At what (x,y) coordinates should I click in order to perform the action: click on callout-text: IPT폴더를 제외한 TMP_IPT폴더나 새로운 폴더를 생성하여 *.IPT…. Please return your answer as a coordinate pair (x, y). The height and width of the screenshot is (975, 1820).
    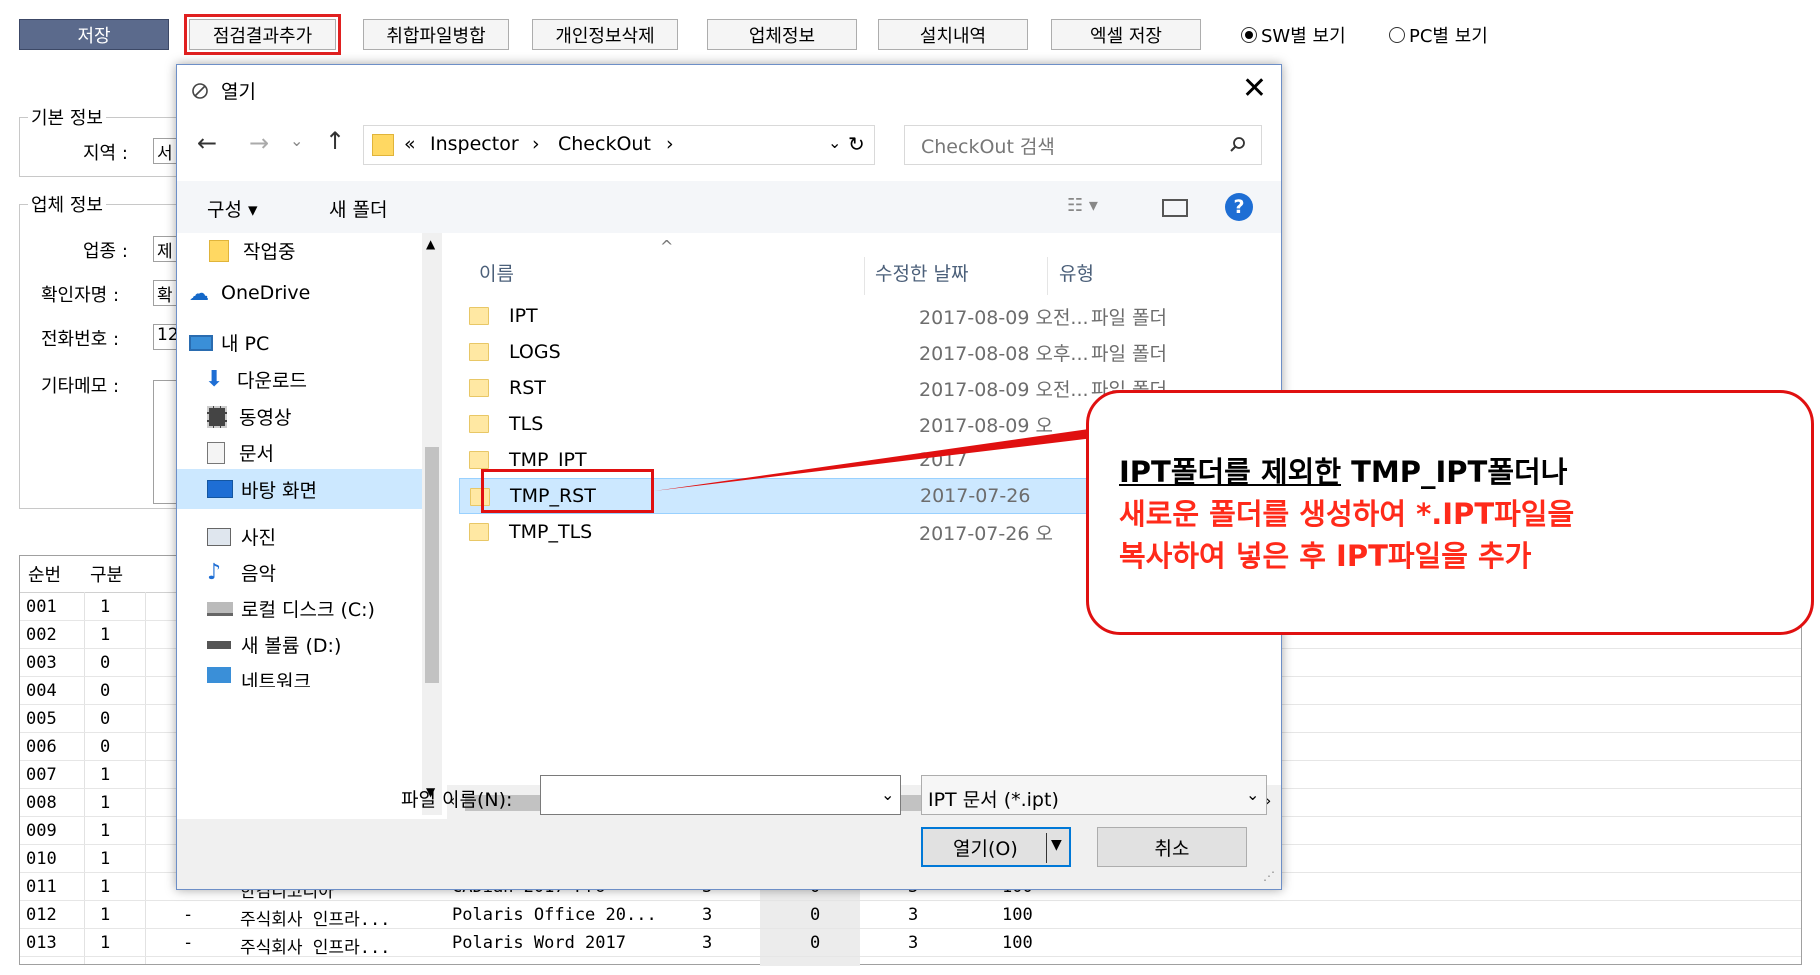
    Looking at the image, I should click on (1346, 514).